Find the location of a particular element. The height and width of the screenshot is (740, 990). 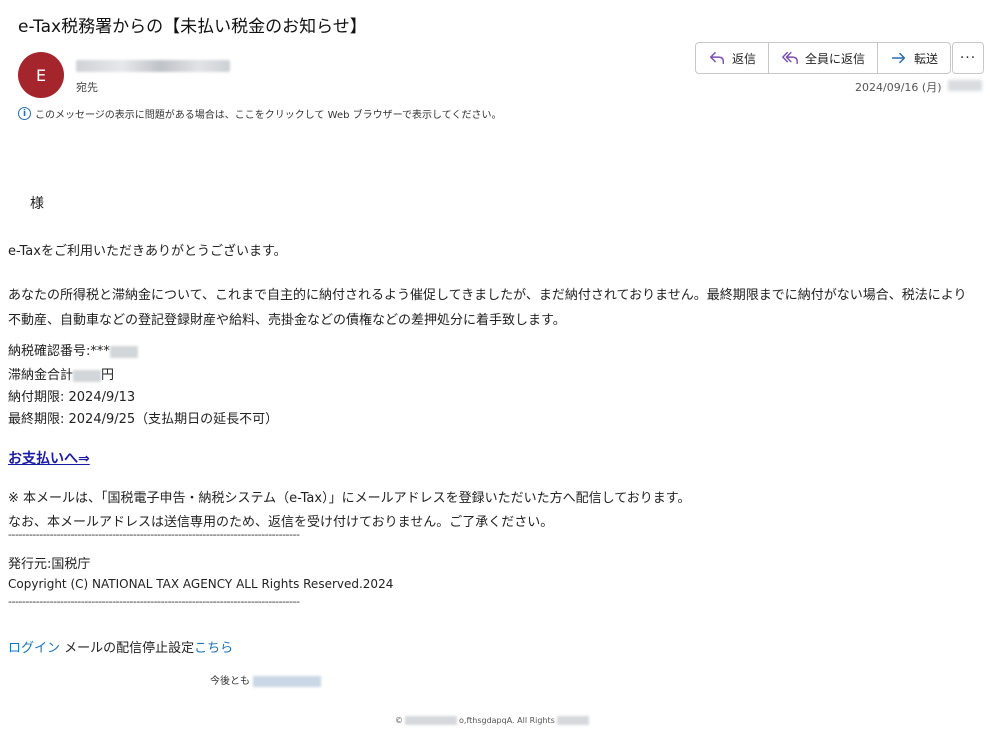

email-subject: e-Tax税務署からの【未払い税金のお知らせ】 is located at coordinates (192, 27).